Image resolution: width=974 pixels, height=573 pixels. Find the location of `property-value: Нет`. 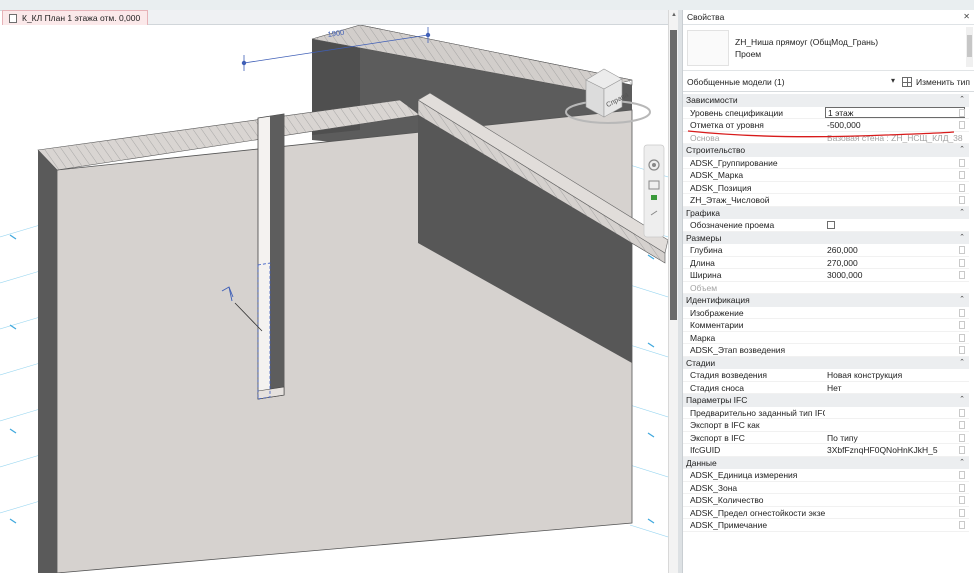

property-value: Нет is located at coordinates (895, 388).